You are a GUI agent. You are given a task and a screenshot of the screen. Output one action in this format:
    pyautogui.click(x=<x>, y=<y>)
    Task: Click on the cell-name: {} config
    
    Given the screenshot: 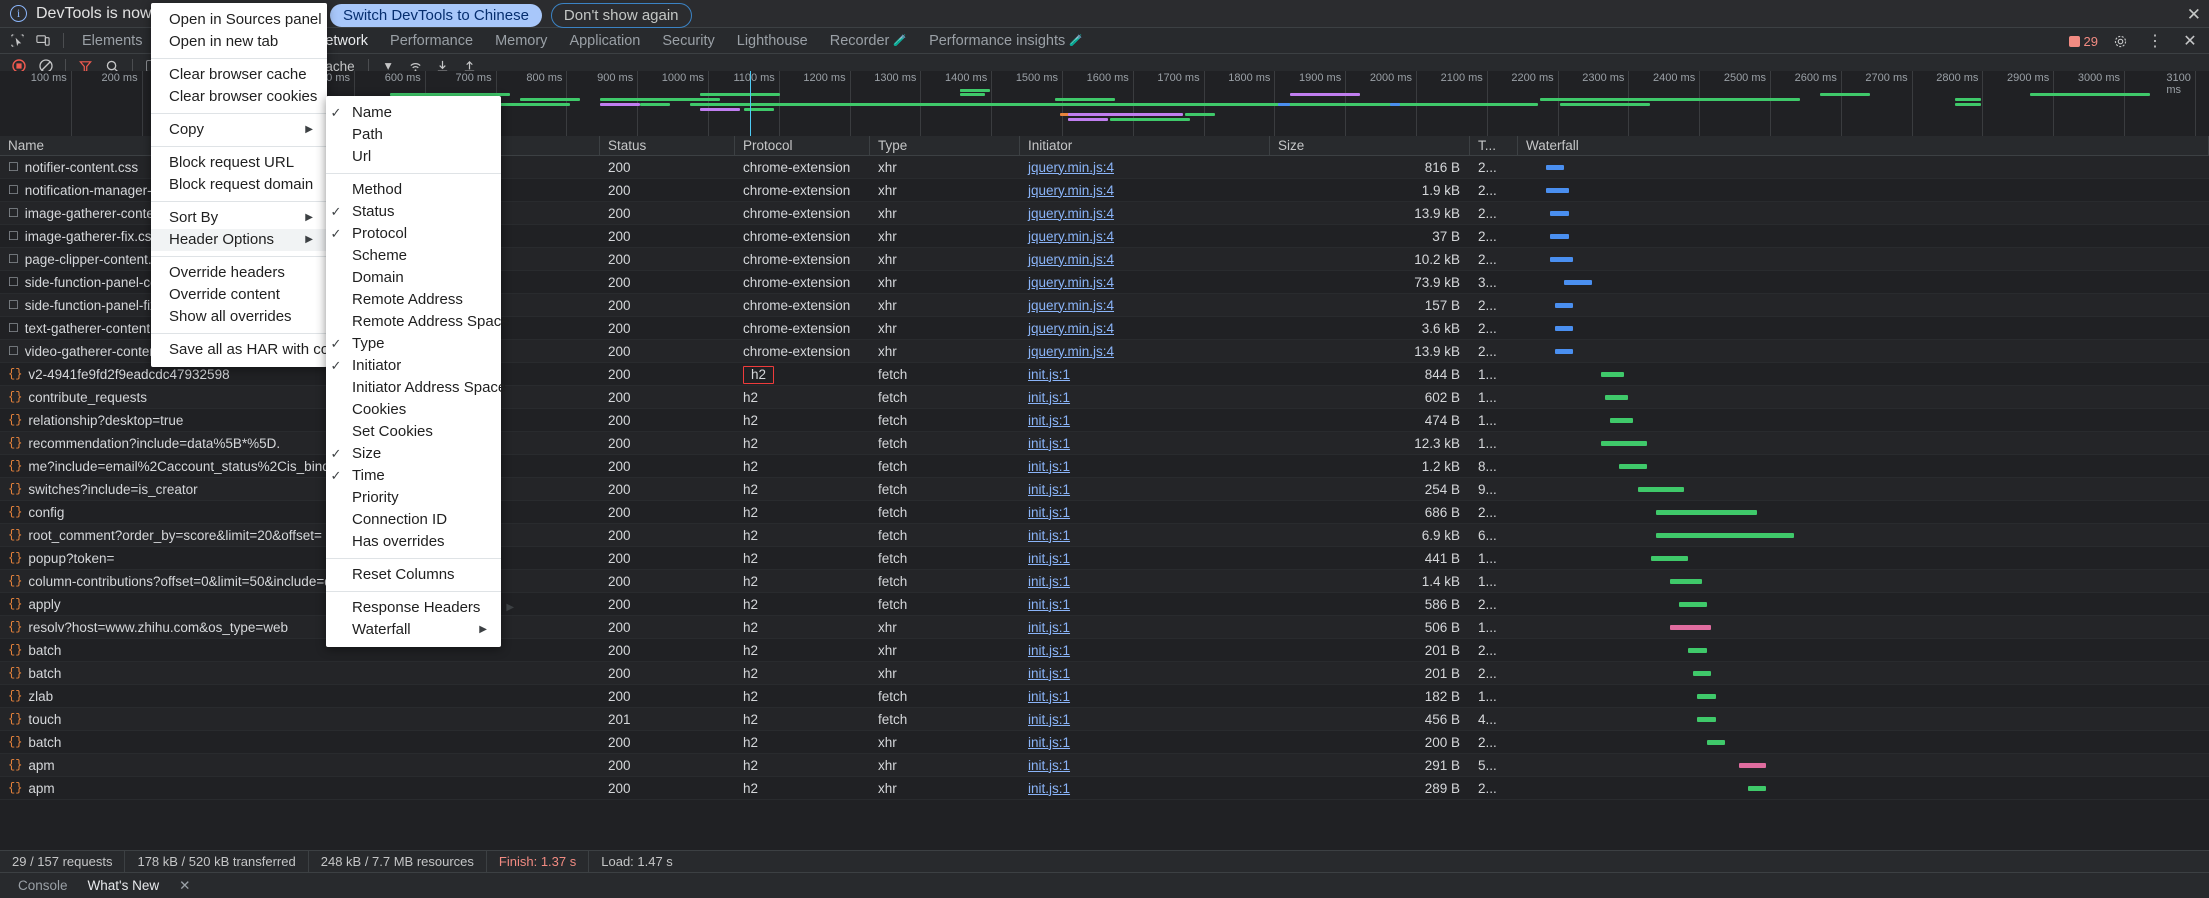 What is the action you would take?
    pyautogui.click(x=300, y=512)
    